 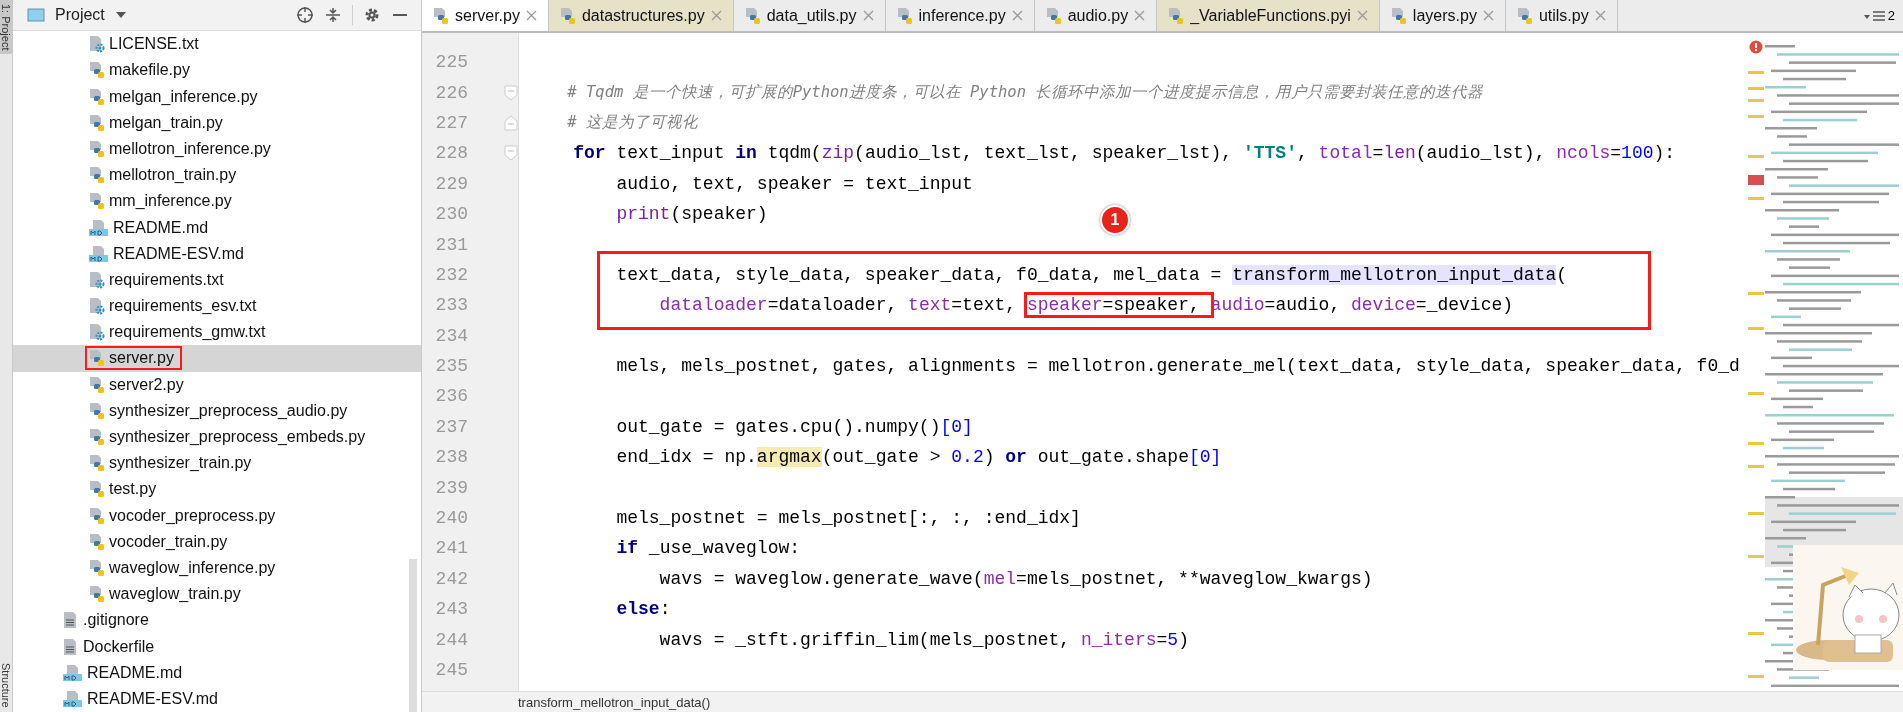 What do you see at coordinates (217, 594) in the screenshot?
I see `tree-item: waveglow_train.py` at bounding box center [217, 594].